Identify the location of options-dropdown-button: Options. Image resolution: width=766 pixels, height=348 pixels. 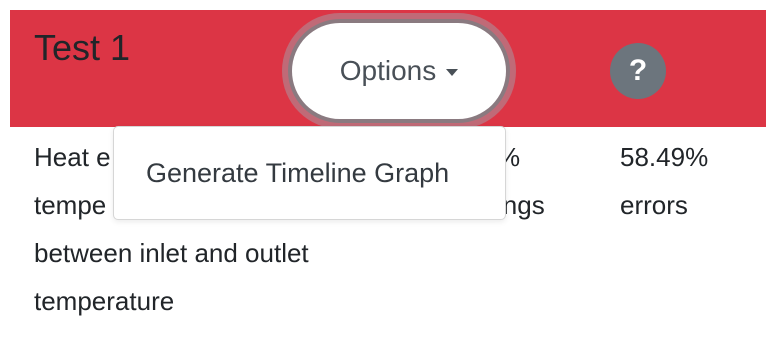
(399, 71).